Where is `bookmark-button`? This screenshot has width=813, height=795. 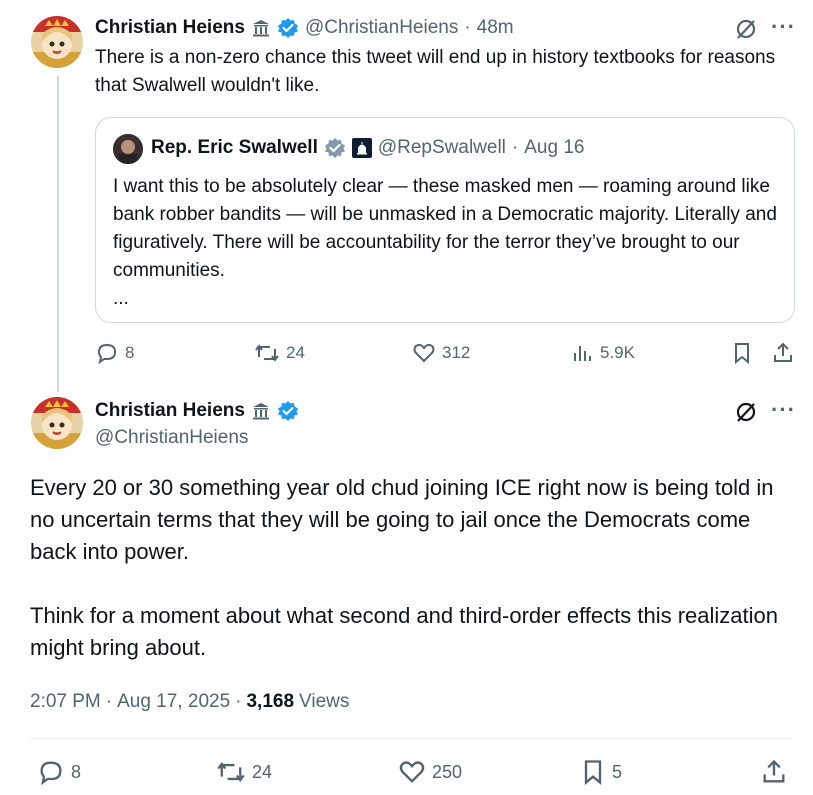 bookmark-button is located at coordinates (742, 353).